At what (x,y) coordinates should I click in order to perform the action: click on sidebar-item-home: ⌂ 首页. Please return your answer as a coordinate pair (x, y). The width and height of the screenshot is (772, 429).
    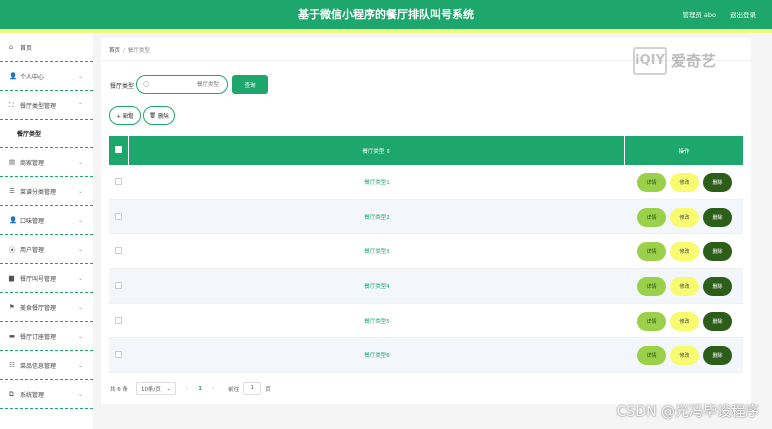
    Looking at the image, I should click on (46, 47).